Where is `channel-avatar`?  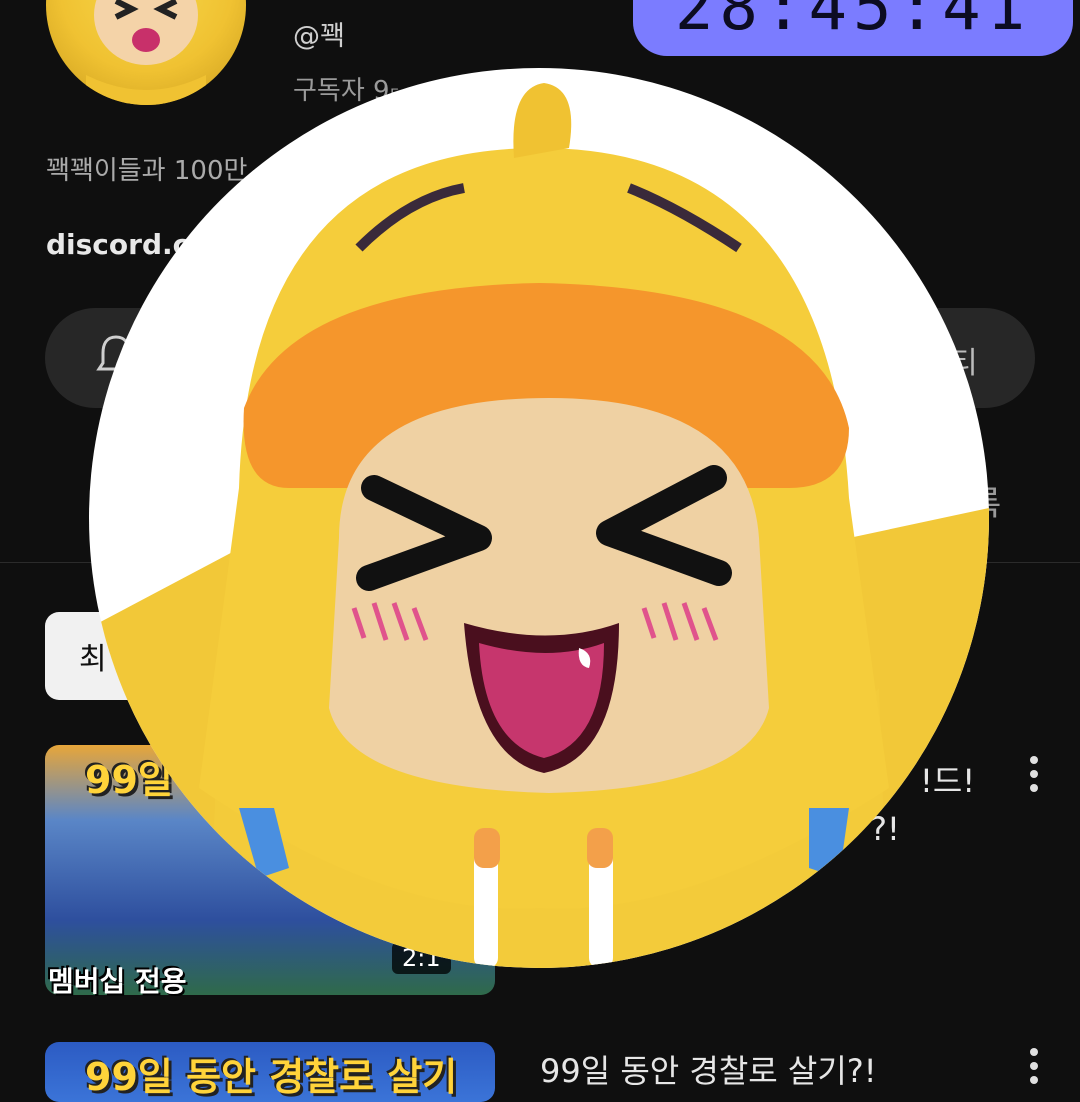
channel-avatar is located at coordinates (146, 52).